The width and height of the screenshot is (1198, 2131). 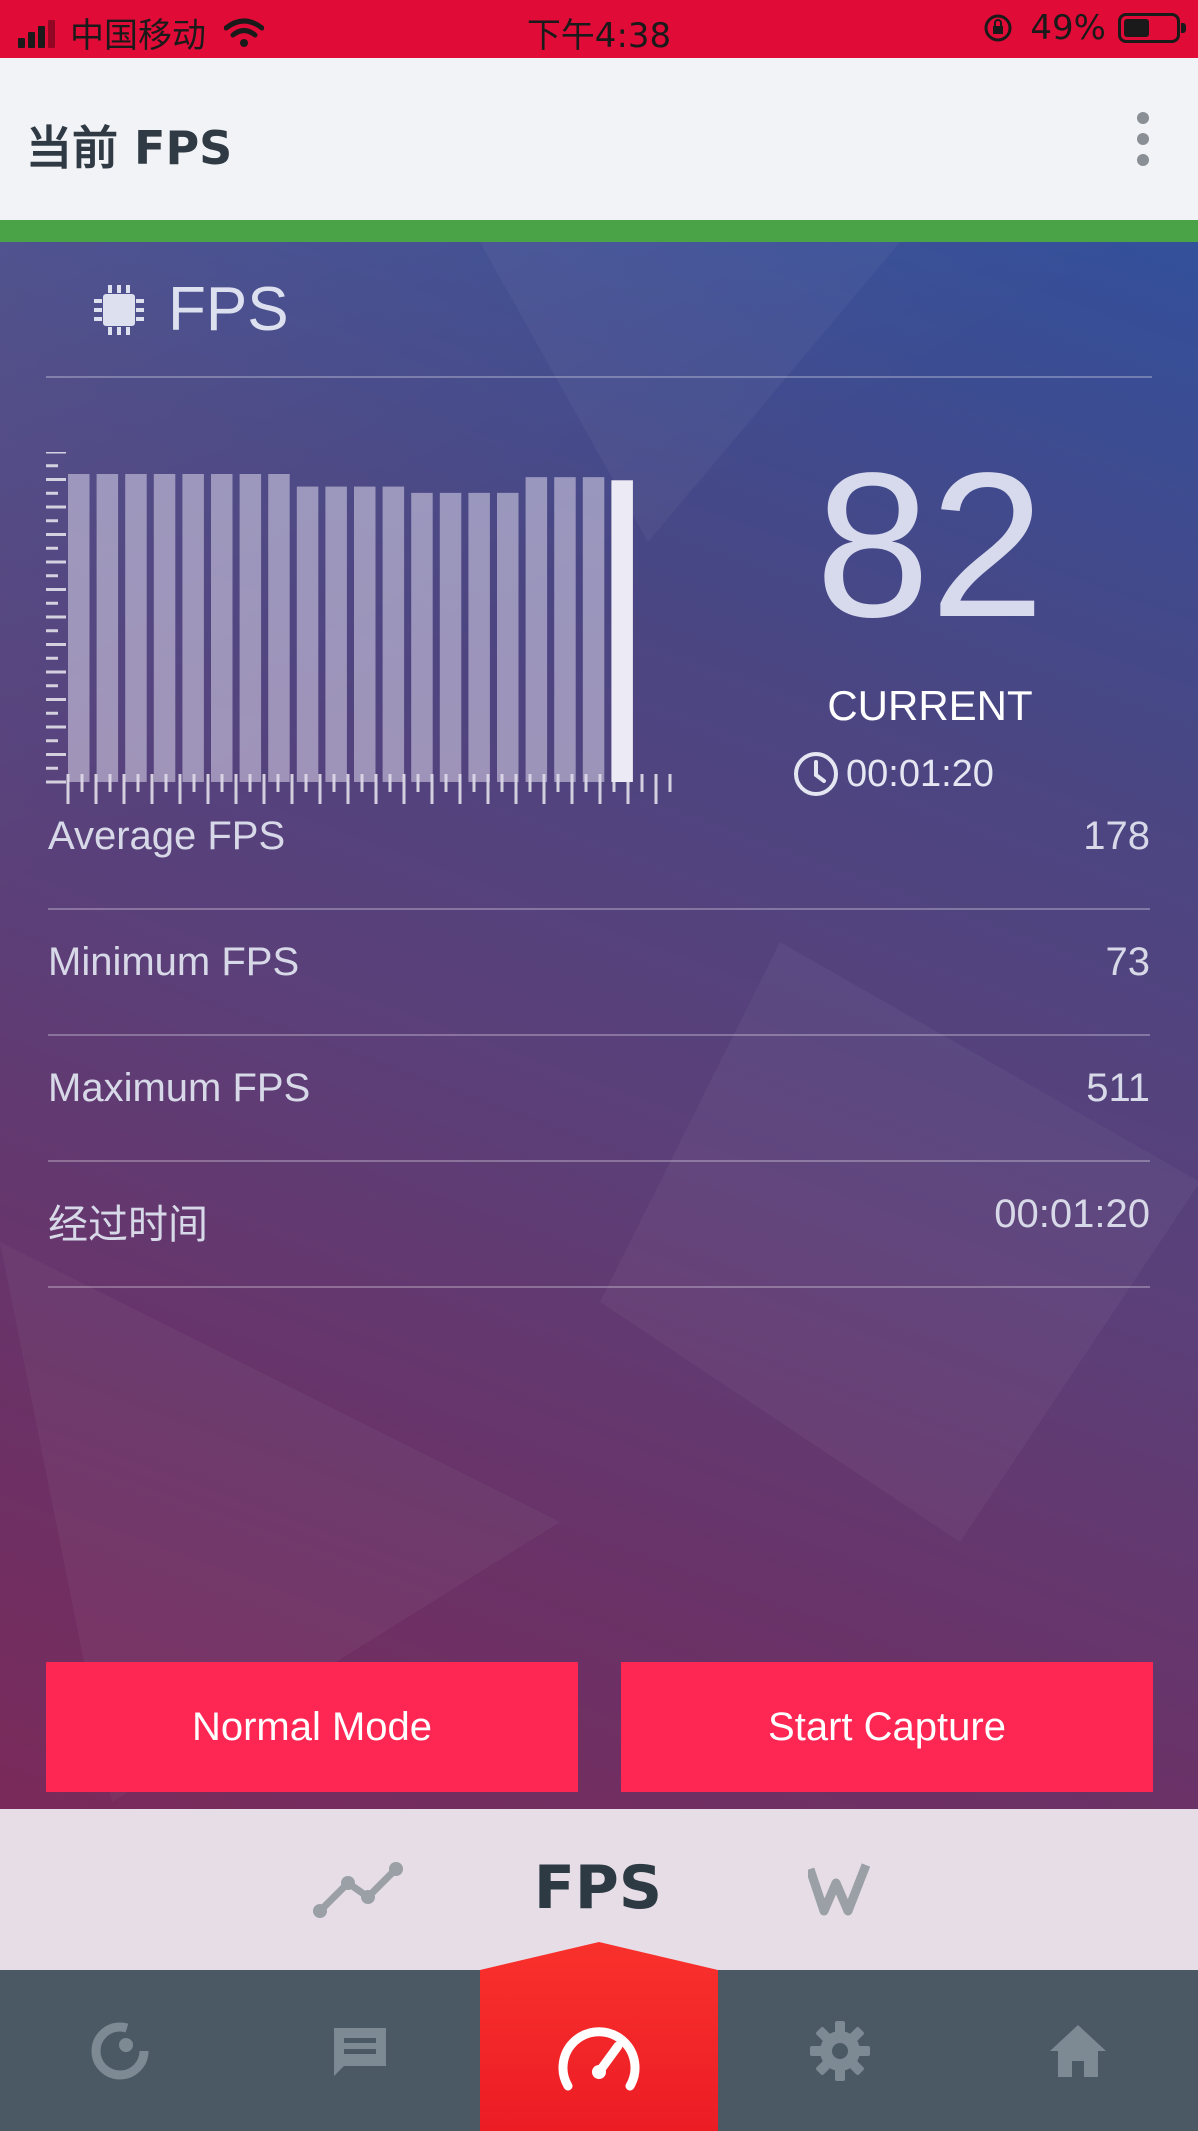 I want to click on stat-row-minimum: Minimum FPS 73, so click(x=599, y=973).